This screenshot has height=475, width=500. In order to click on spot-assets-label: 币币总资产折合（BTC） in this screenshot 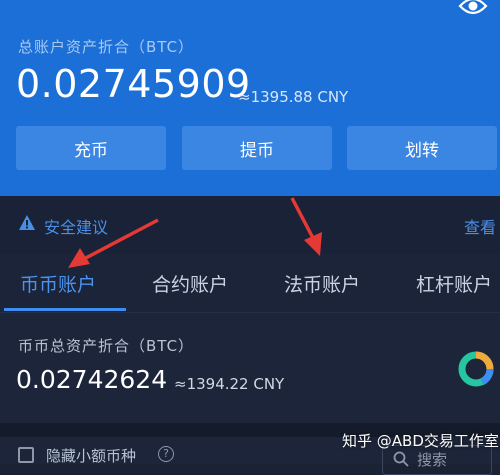, I will do `click(106, 346)`.